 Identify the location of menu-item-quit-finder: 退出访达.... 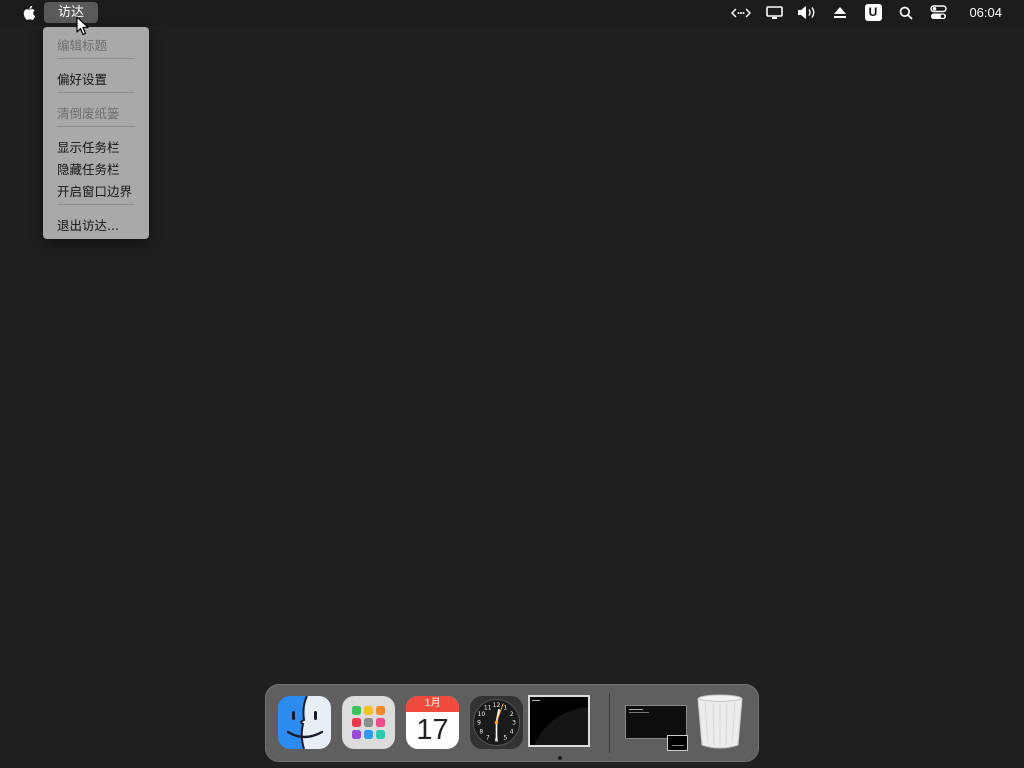
(88, 224).